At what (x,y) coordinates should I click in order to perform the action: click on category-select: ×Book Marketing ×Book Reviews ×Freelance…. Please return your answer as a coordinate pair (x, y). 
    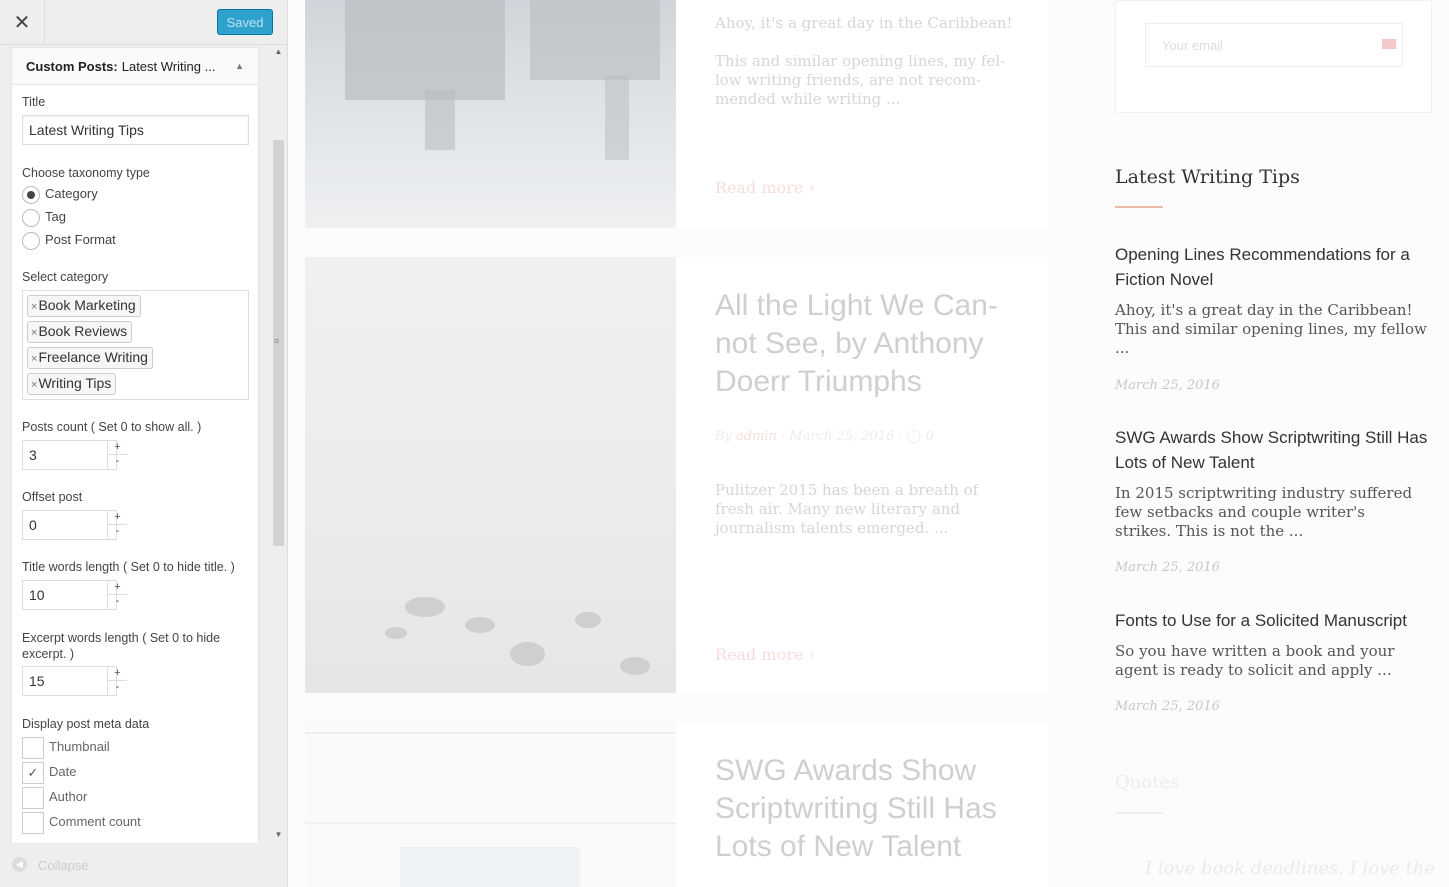
    Looking at the image, I should click on (135, 345).